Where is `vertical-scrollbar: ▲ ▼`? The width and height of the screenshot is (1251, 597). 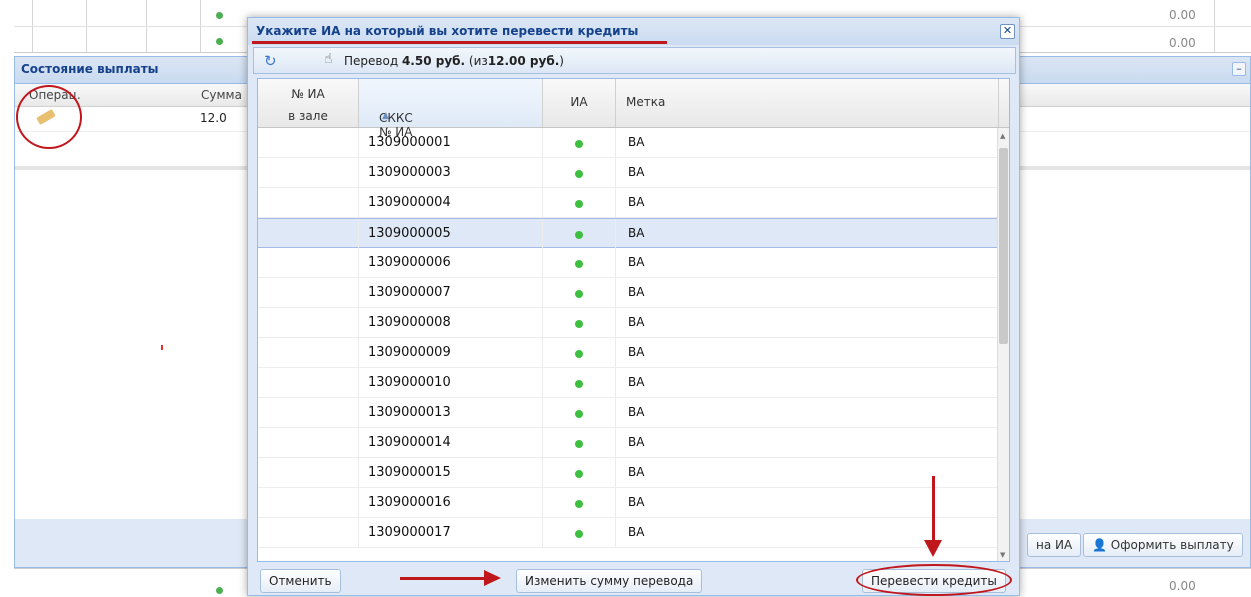 vertical-scrollbar: ▲ ▼ is located at coordinates (1003, 344).